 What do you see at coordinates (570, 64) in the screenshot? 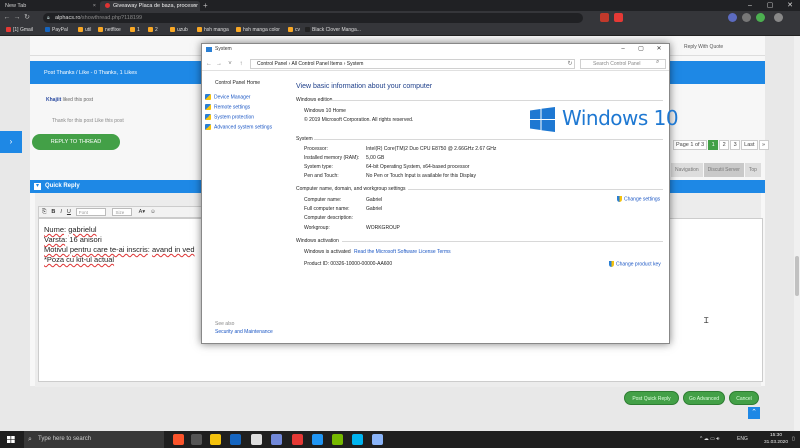
I see `refresh-icon: ↻` at bounding box center [570, 64].